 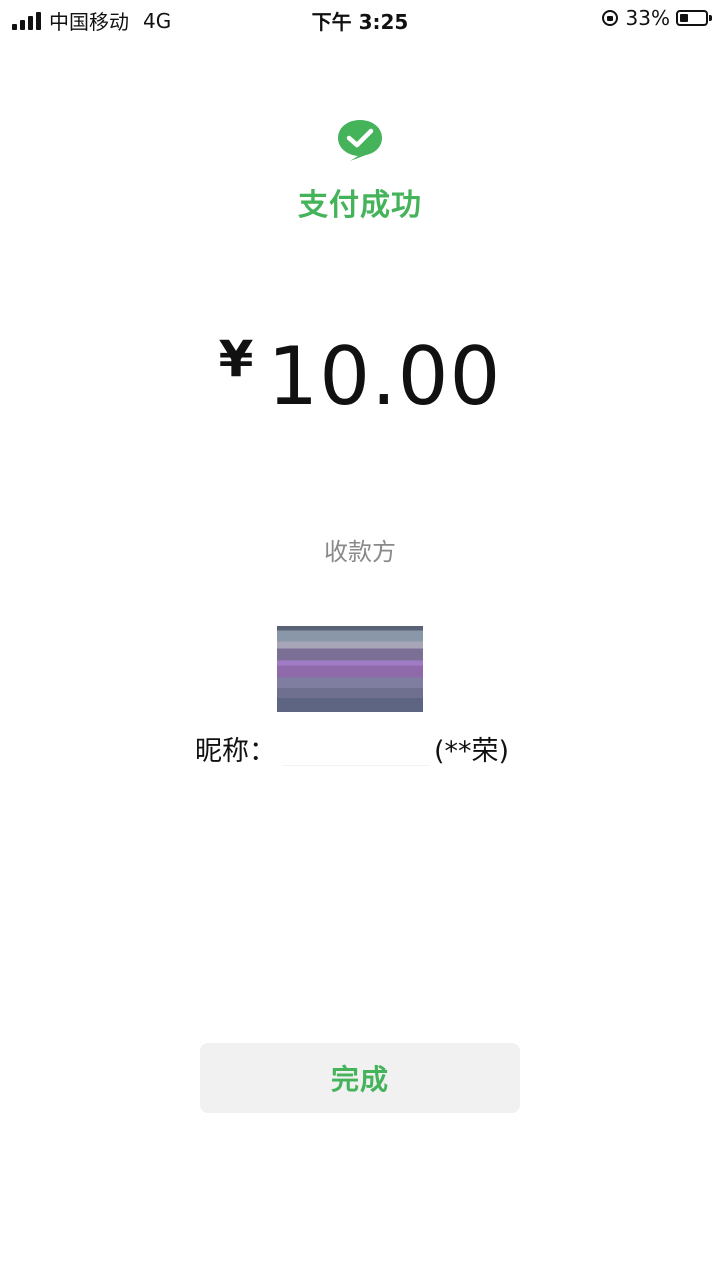 I want to click on nickname-redacted, so click(x=356, y=748).